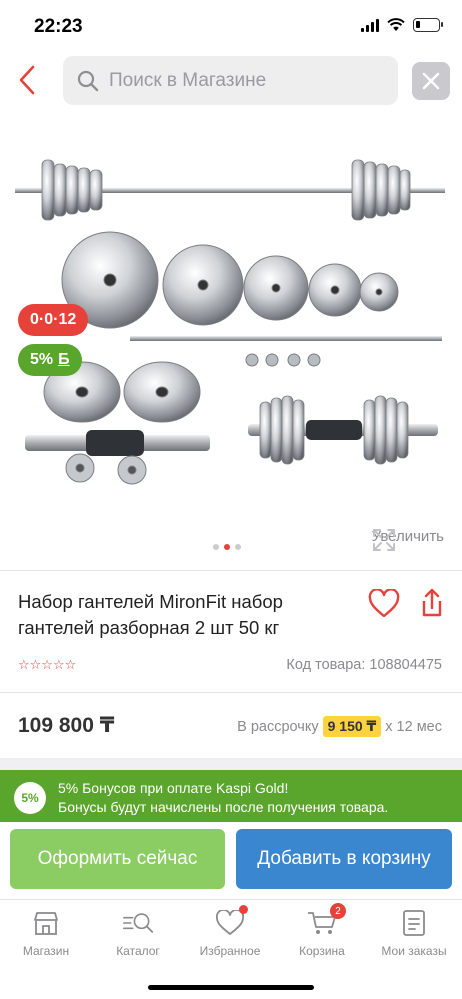 Image resolution: width=462 pixels, height=999 pixels. I want to click on search-header, so click(231, 81).